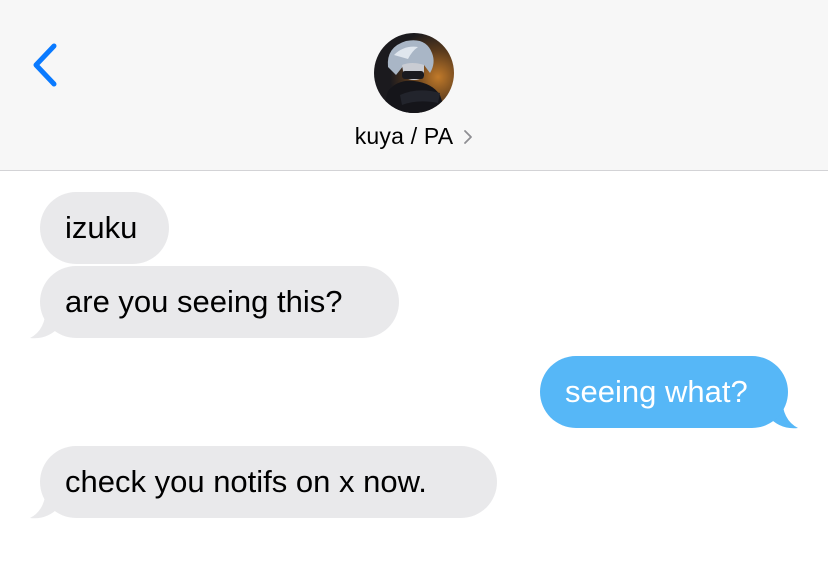 The image size is (828, 571). I want to click on message-bubble-outgoing: seeing what?, so click(664, 392).